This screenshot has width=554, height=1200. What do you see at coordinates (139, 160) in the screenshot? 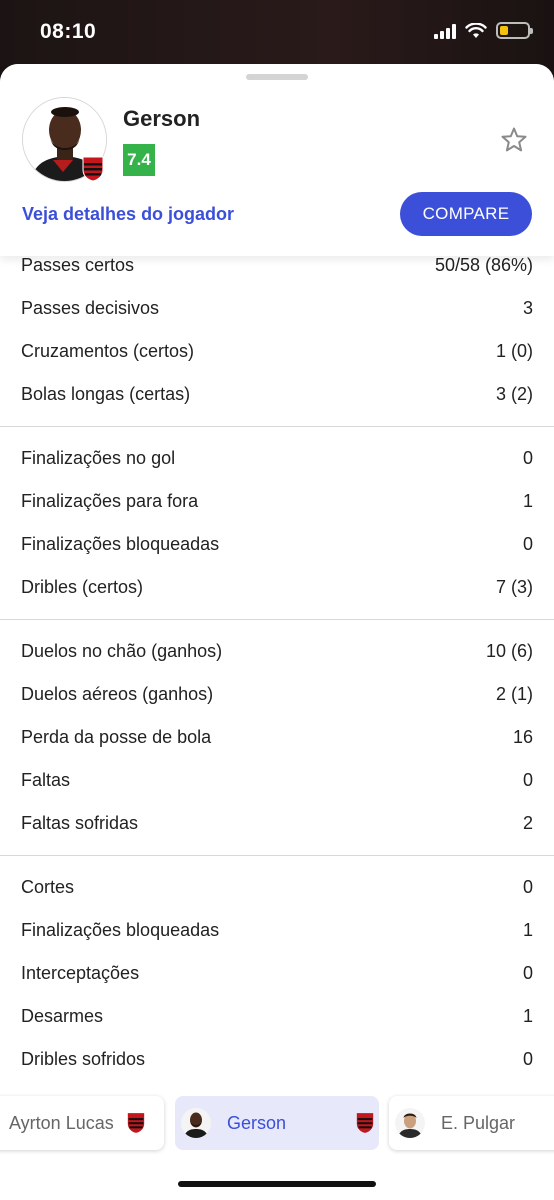
I see `player-rating-badge: 7.4` at bounding box center [139, 160].